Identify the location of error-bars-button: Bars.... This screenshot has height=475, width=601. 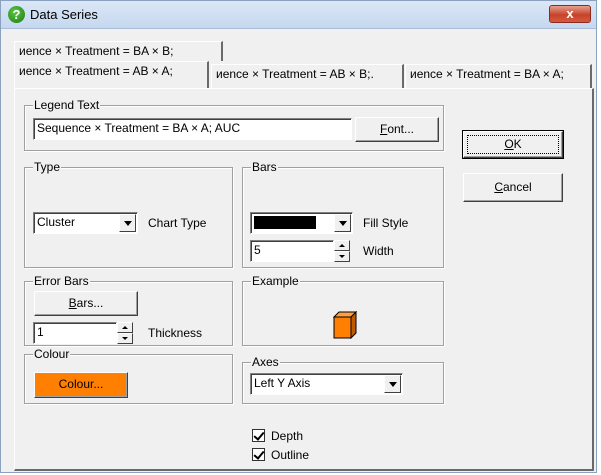
(86, 303).